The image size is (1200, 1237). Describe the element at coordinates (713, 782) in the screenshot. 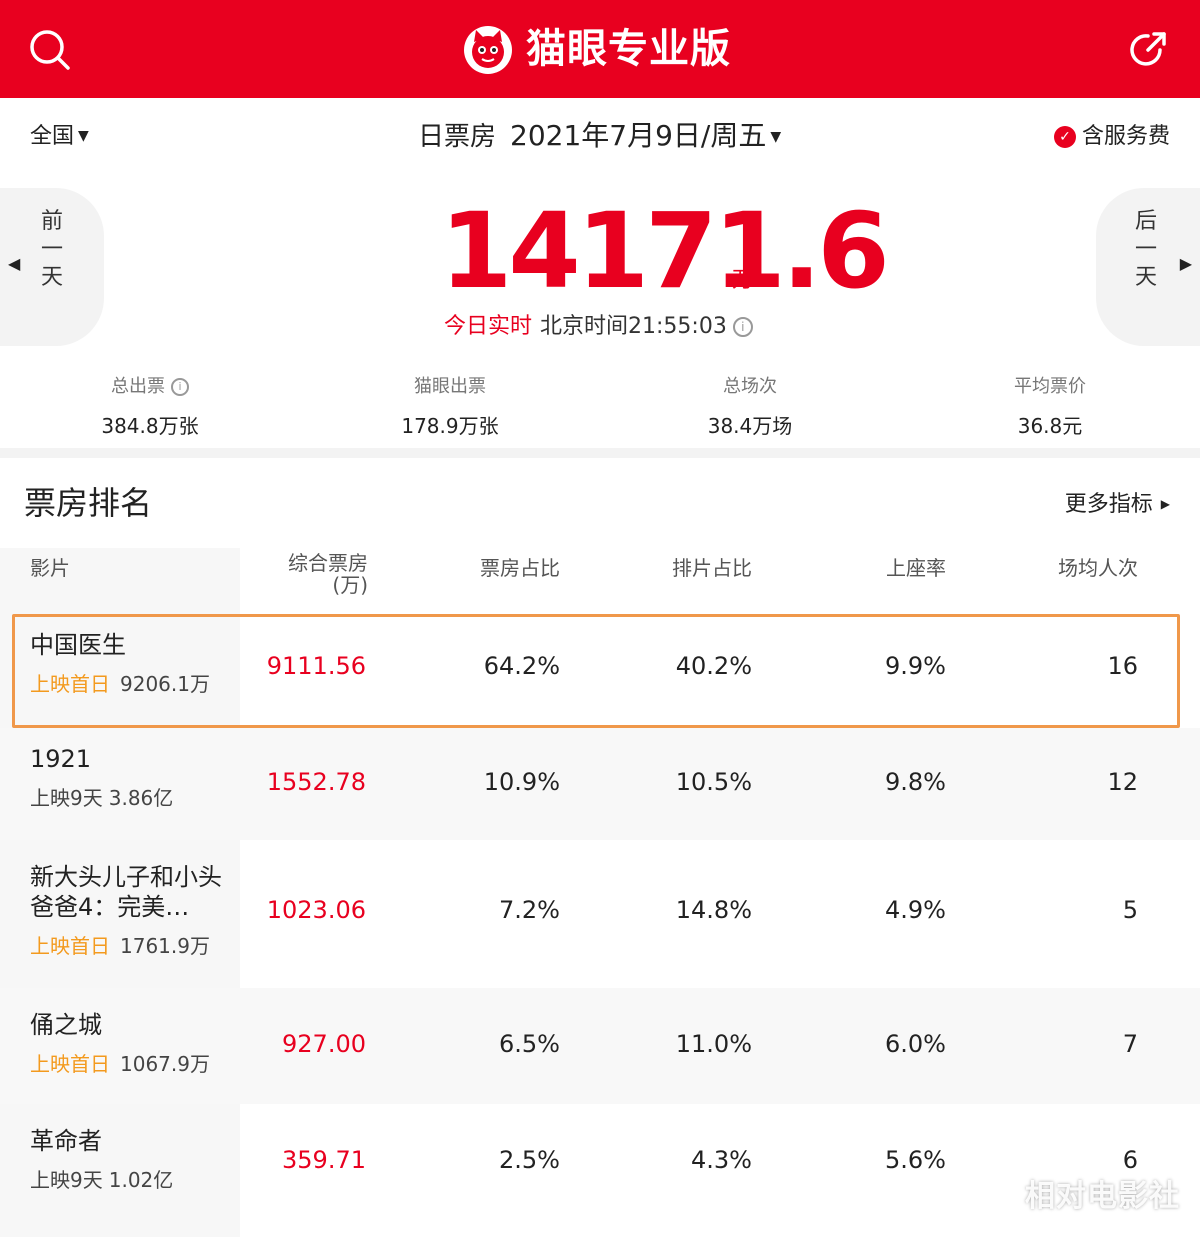

I see `schedule-share-value: 10.5%` at that location.